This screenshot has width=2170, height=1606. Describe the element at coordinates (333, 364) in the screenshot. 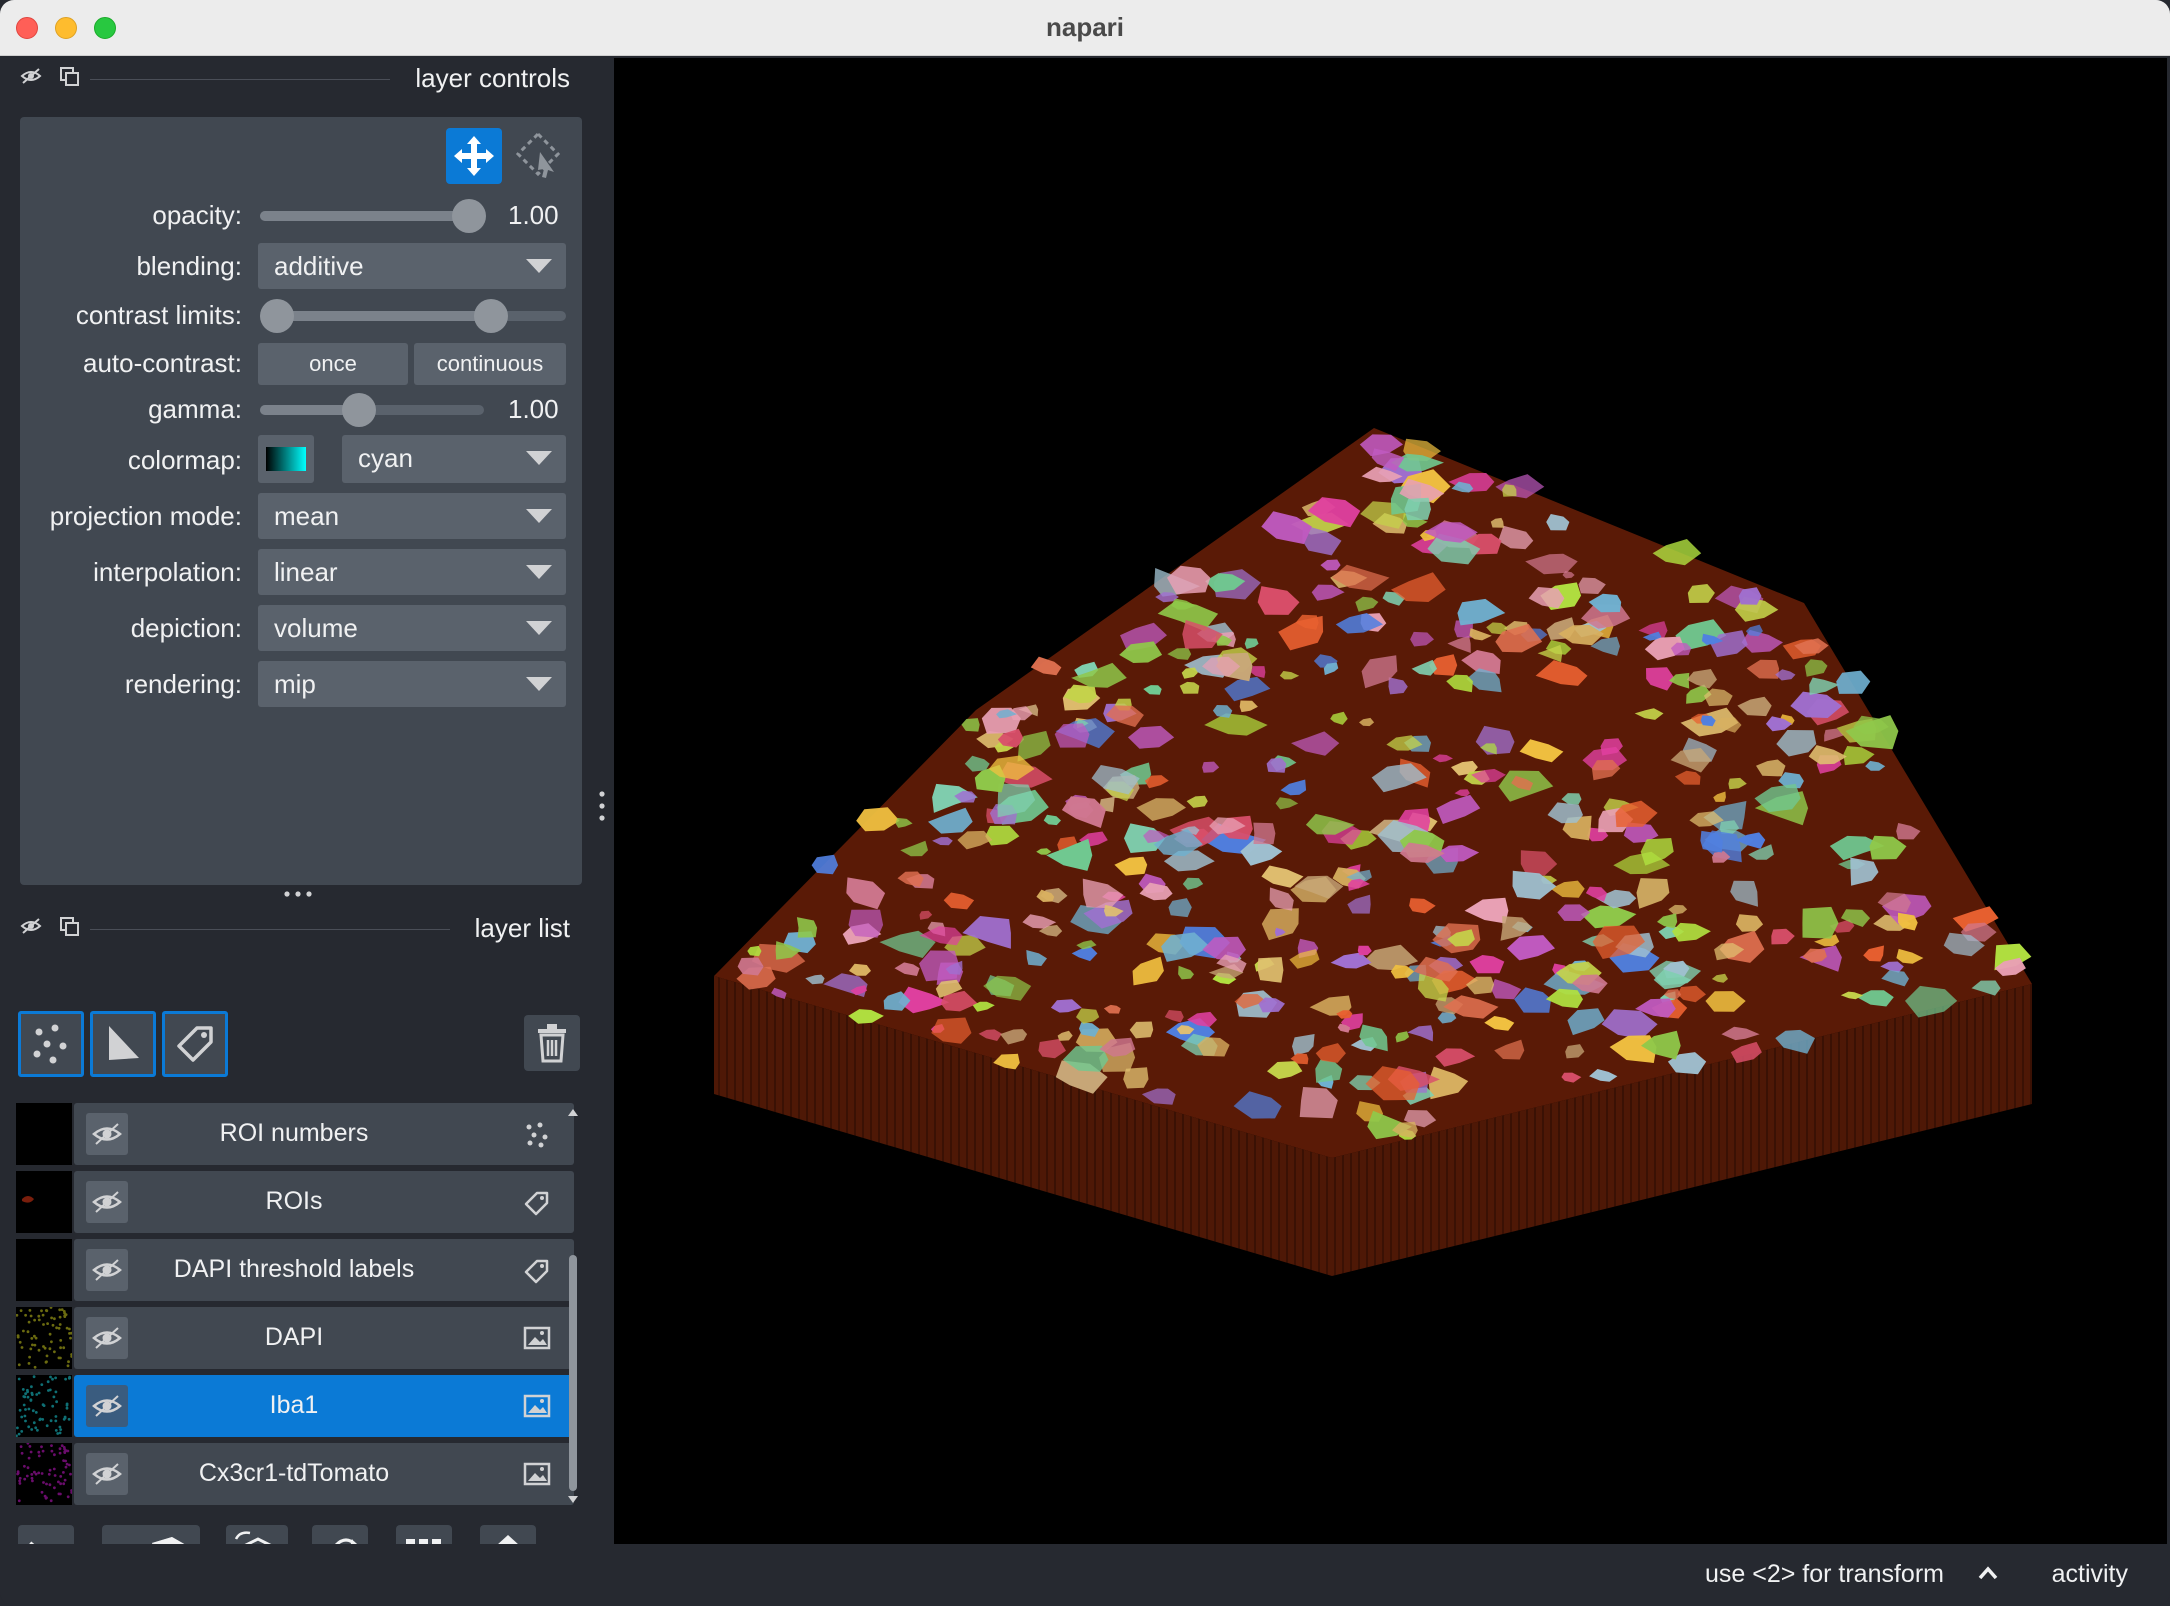

I see `auto-contrast-once-button: once` at that location.